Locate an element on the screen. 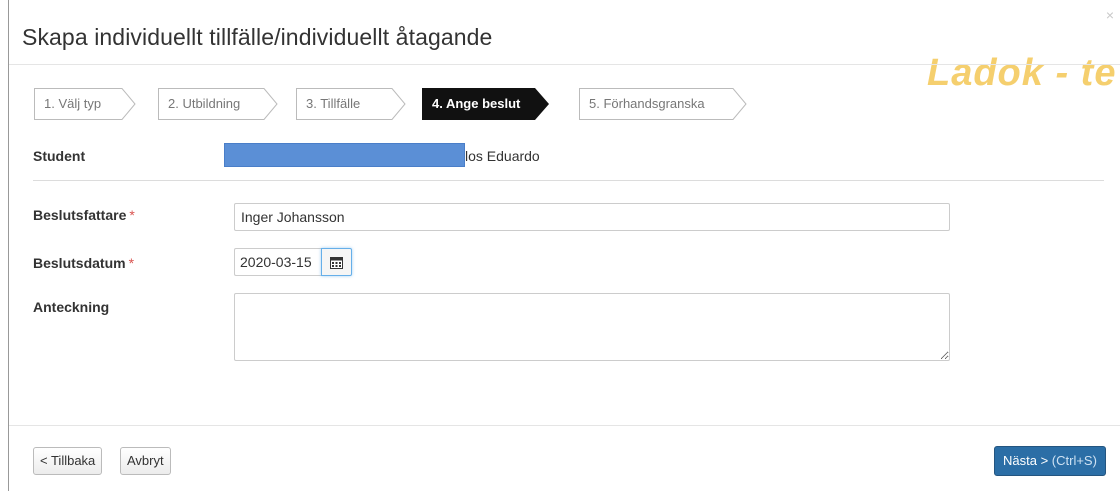 This screenshot has width=1120, height=491. wizard-step-3: 3. Tillfälle is located at coordinates (351, 104).